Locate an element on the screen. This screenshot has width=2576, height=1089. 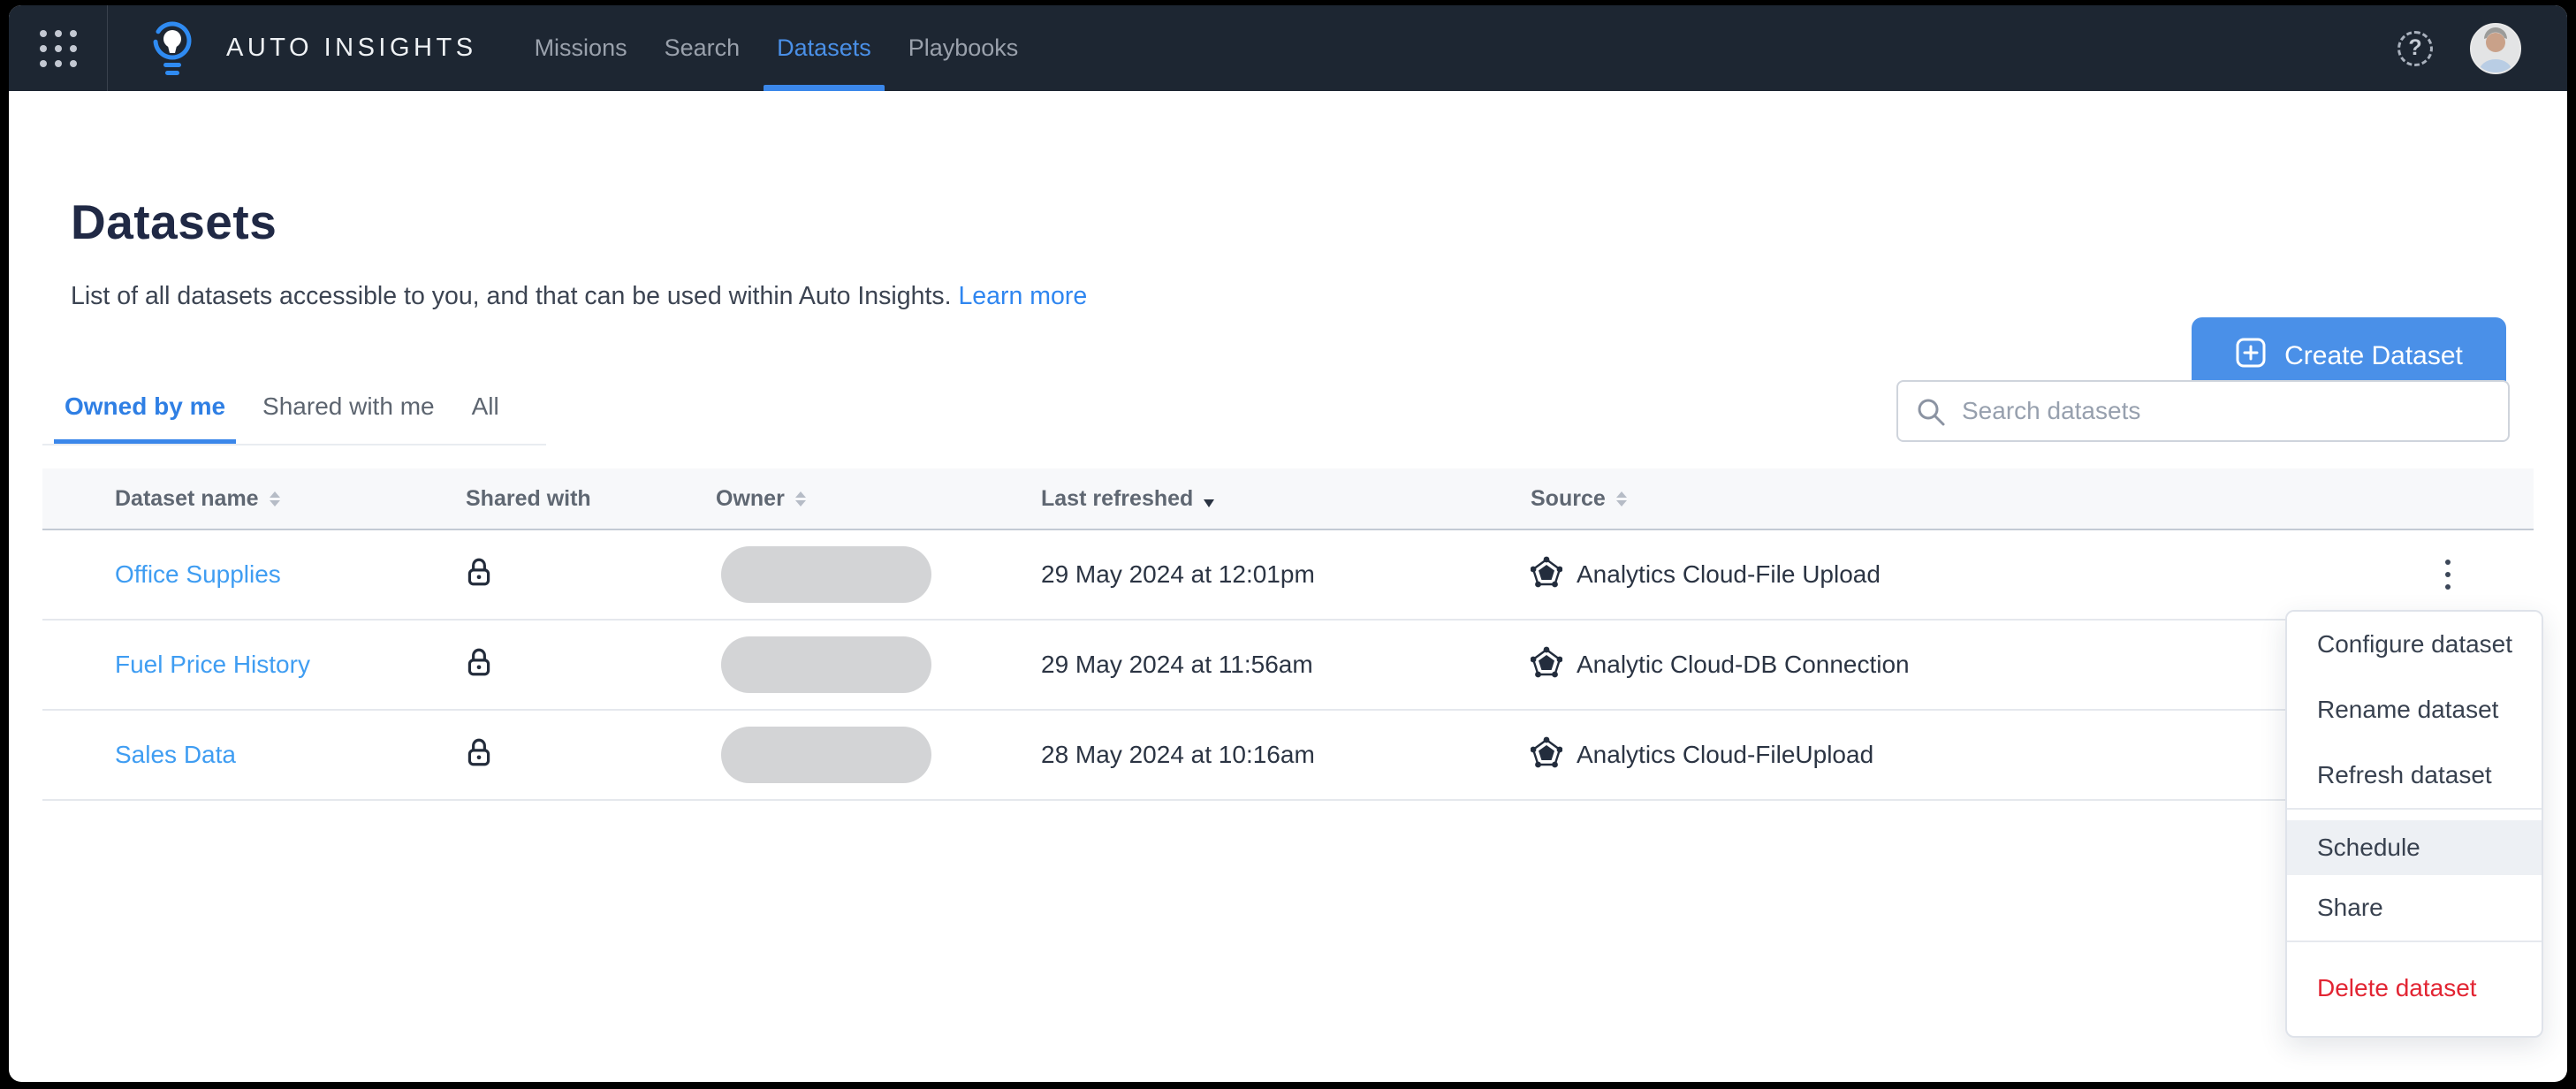
user-avatar is located at coordinates (2495, 48).